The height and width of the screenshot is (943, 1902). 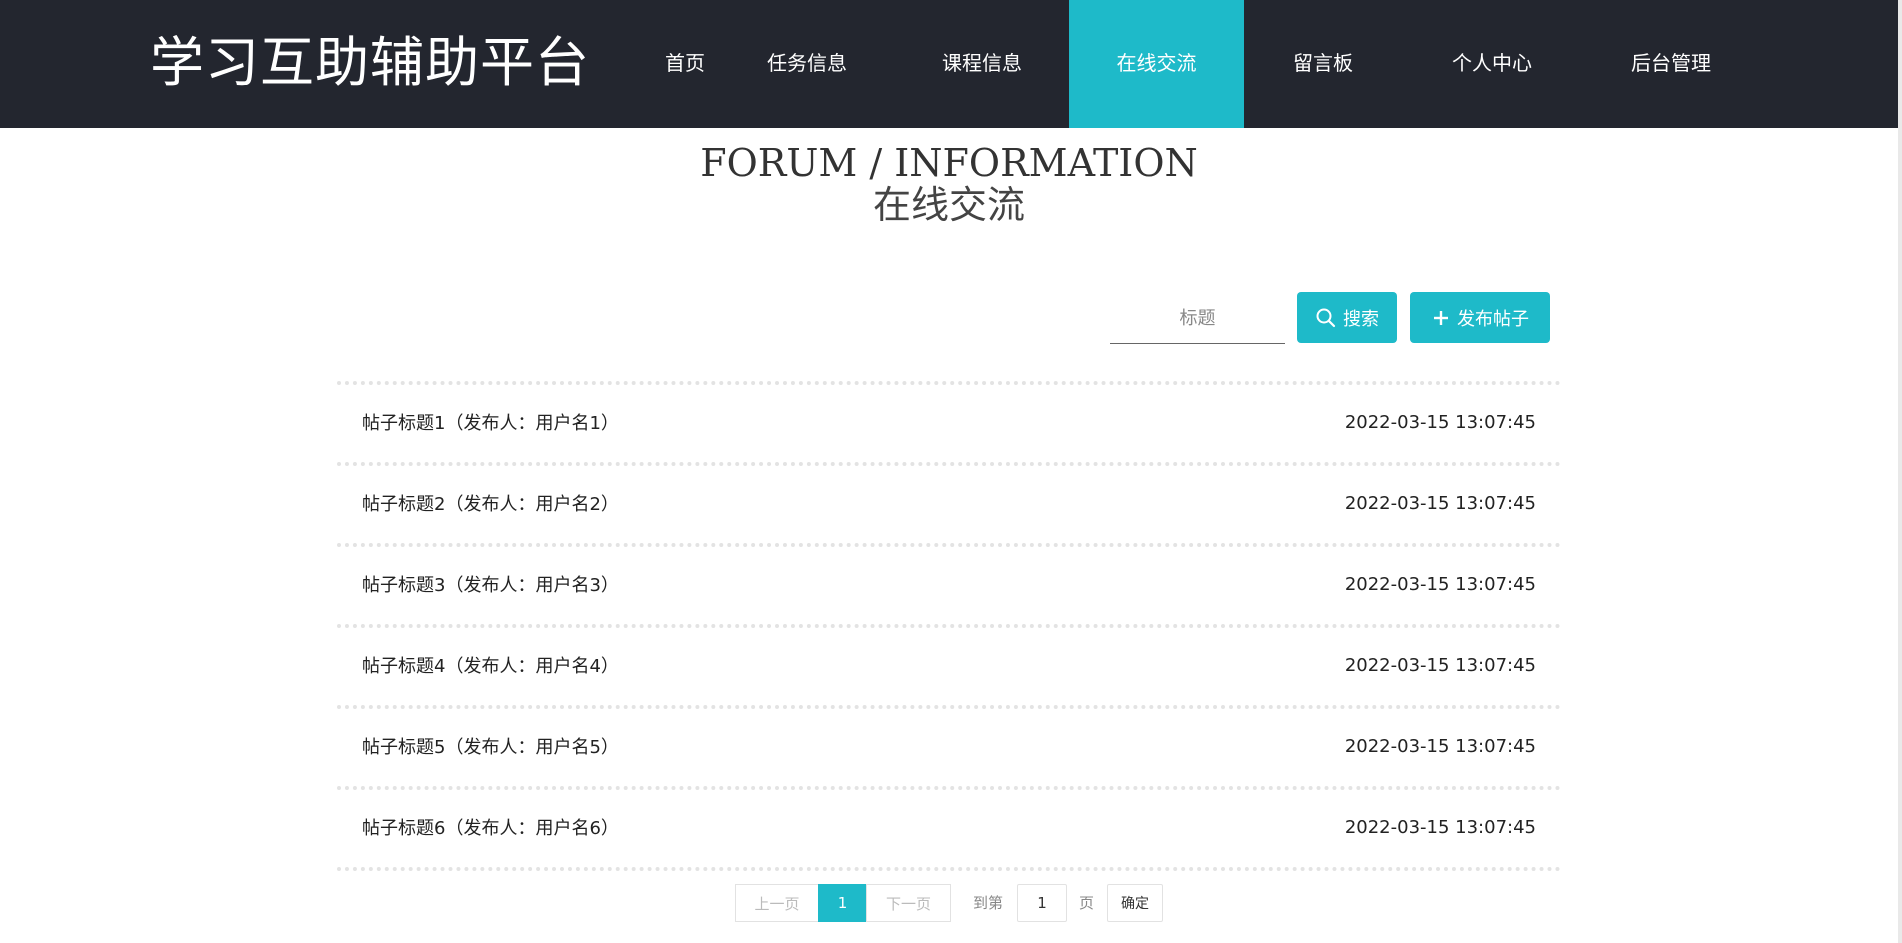 What do you see at coordinates (490, 504) in the screenshot?
I see `post-title: 帖子标题2（发布人：用户名2）` at bounding box center [490, 504].